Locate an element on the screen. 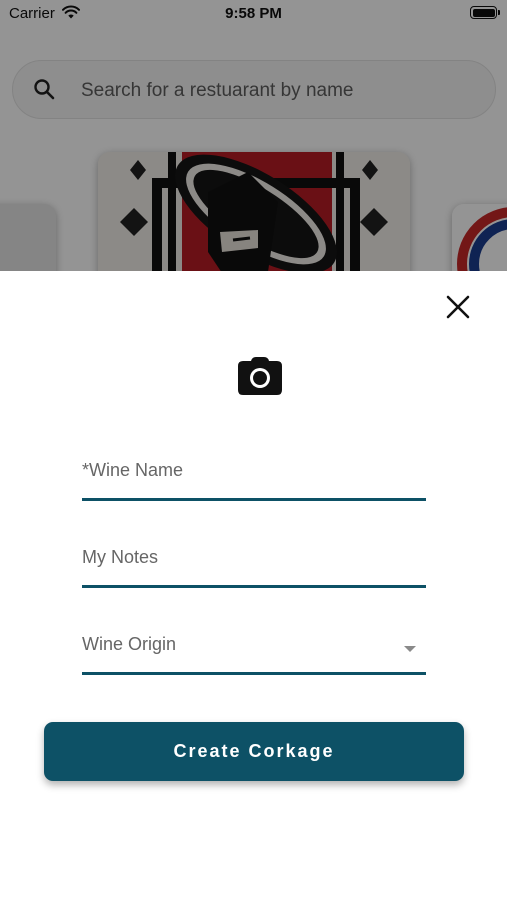 This screenshot has width=507, height=900. notes-placeholder: My Notes is located at coordinates (120, 557).